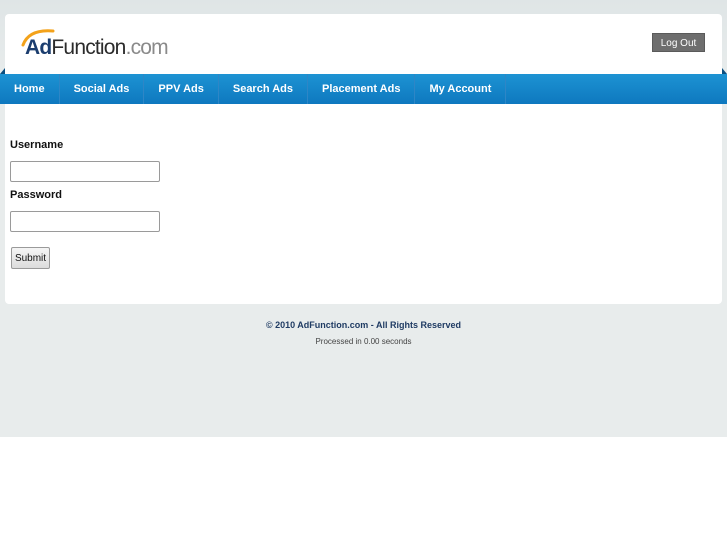 This screenshot has height=545, width=727. I want to click on logo-text: AdFunction.com, so click(97, 48).